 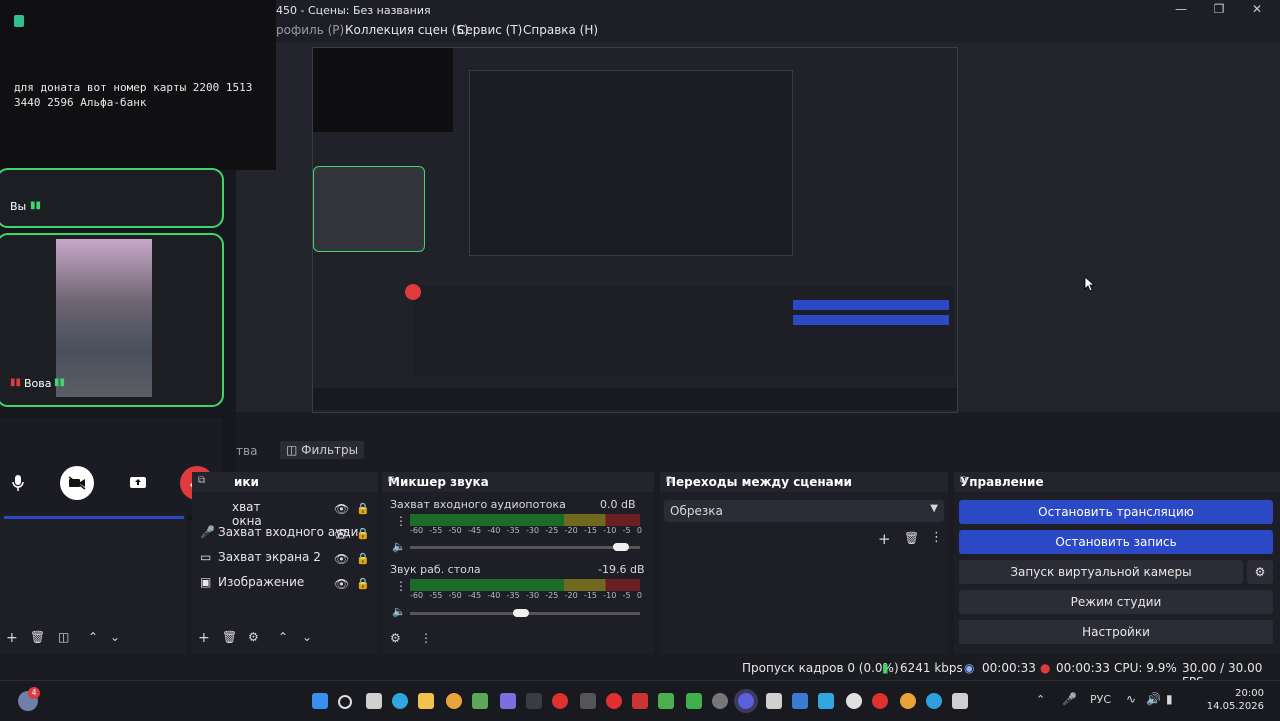 I want to click on volume-icon: 🔊, so click(x=1153, y=699).